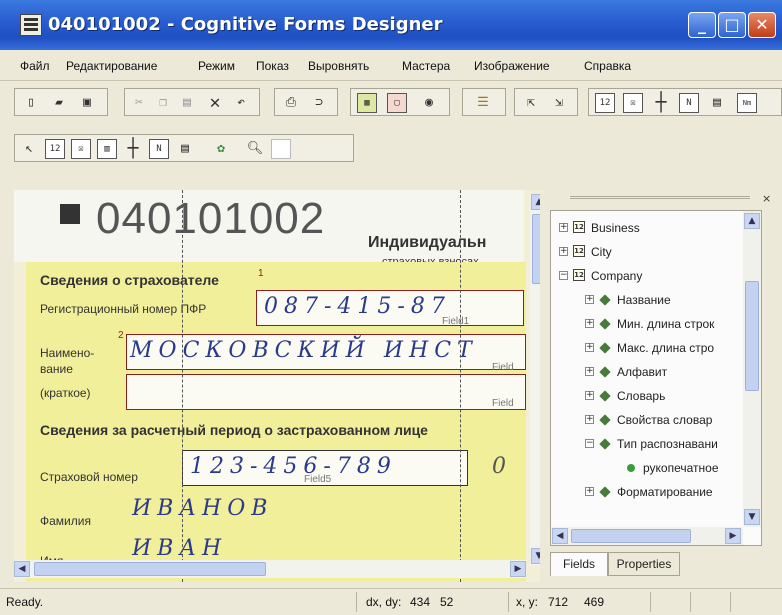 This screenshot has height=615, width=782. Describe the element at coordinates (646, 445) in the screenshot. I see `tree-node: − Тип распознавани` at that location.